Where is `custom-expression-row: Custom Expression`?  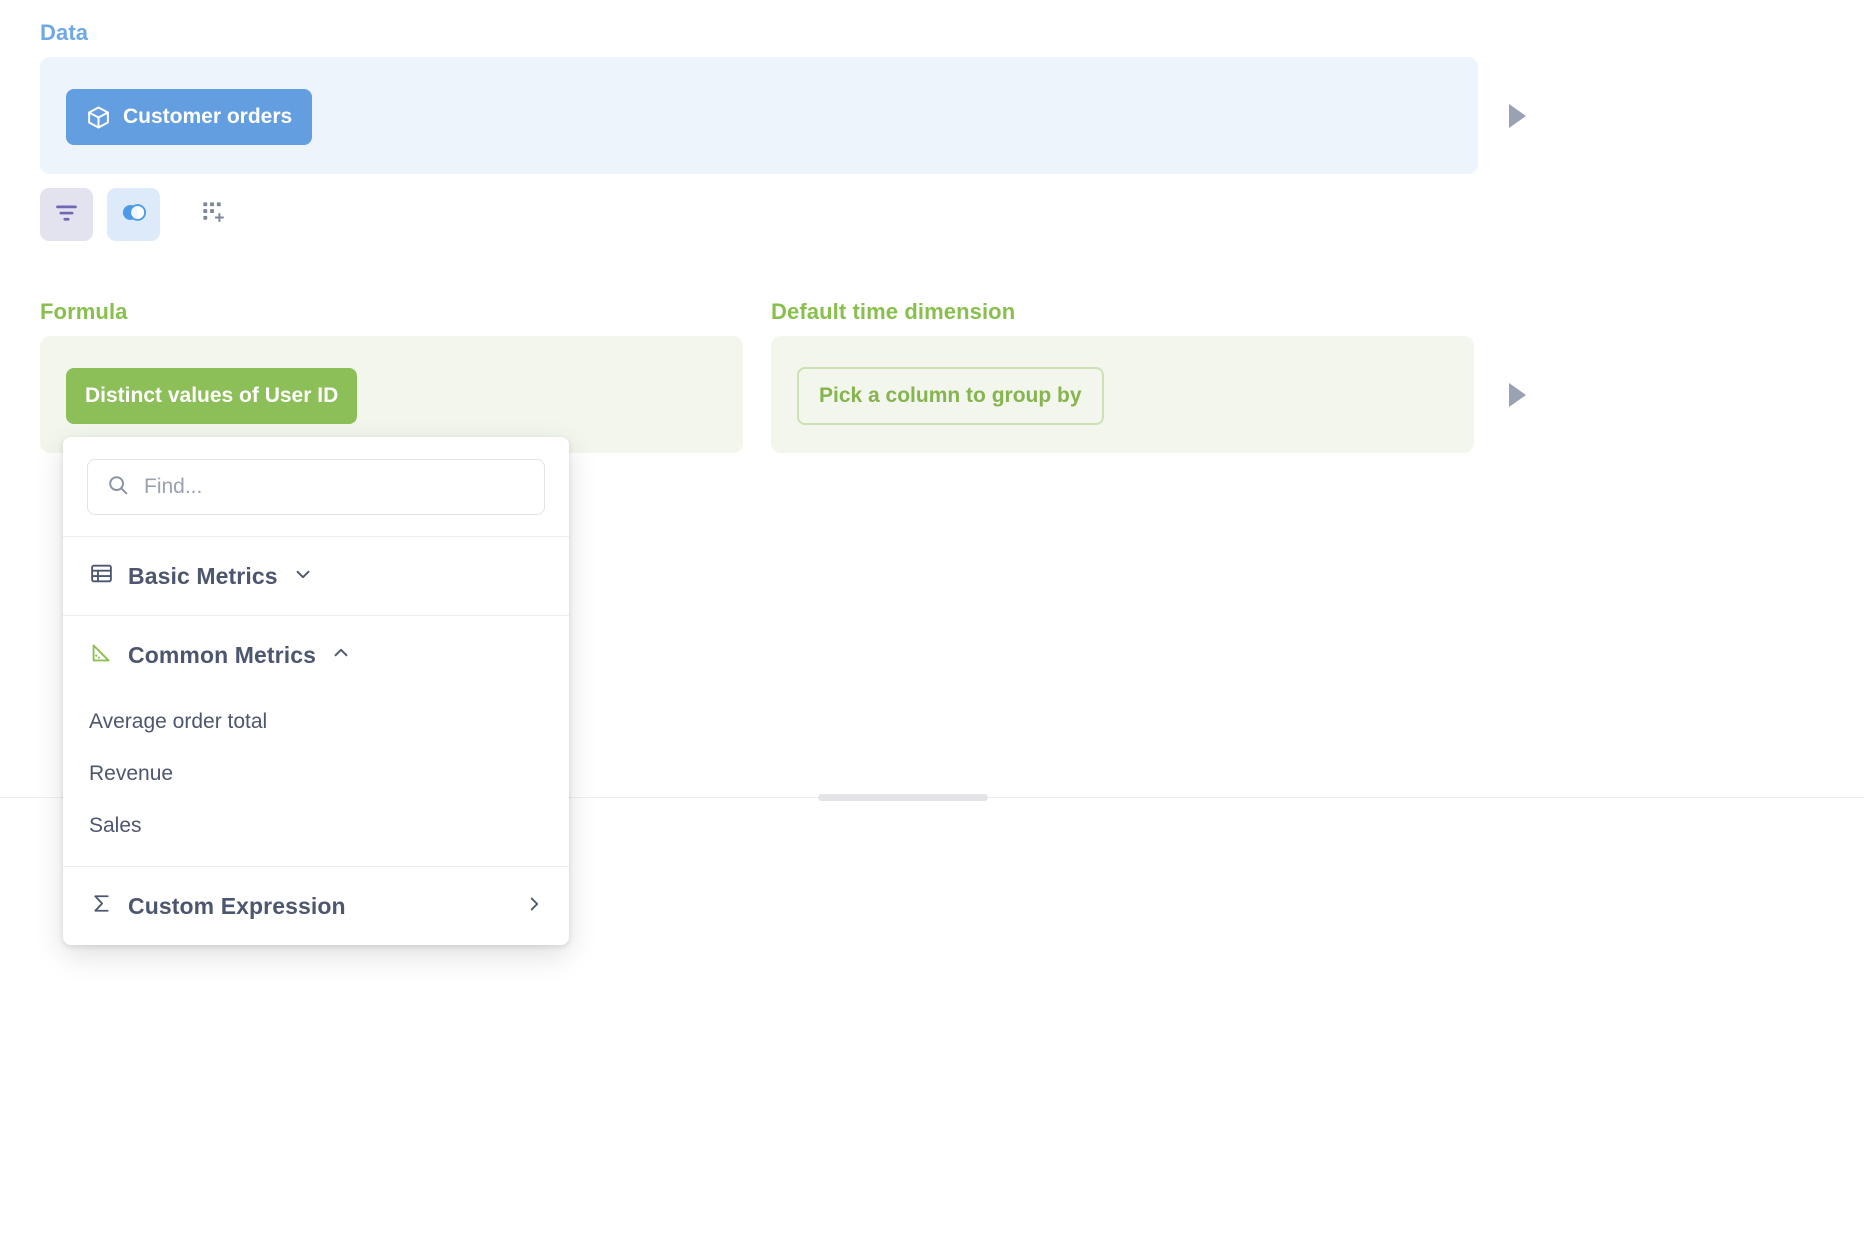 custom-expression-row: Custom Expression is located at coordinates (316, 906).